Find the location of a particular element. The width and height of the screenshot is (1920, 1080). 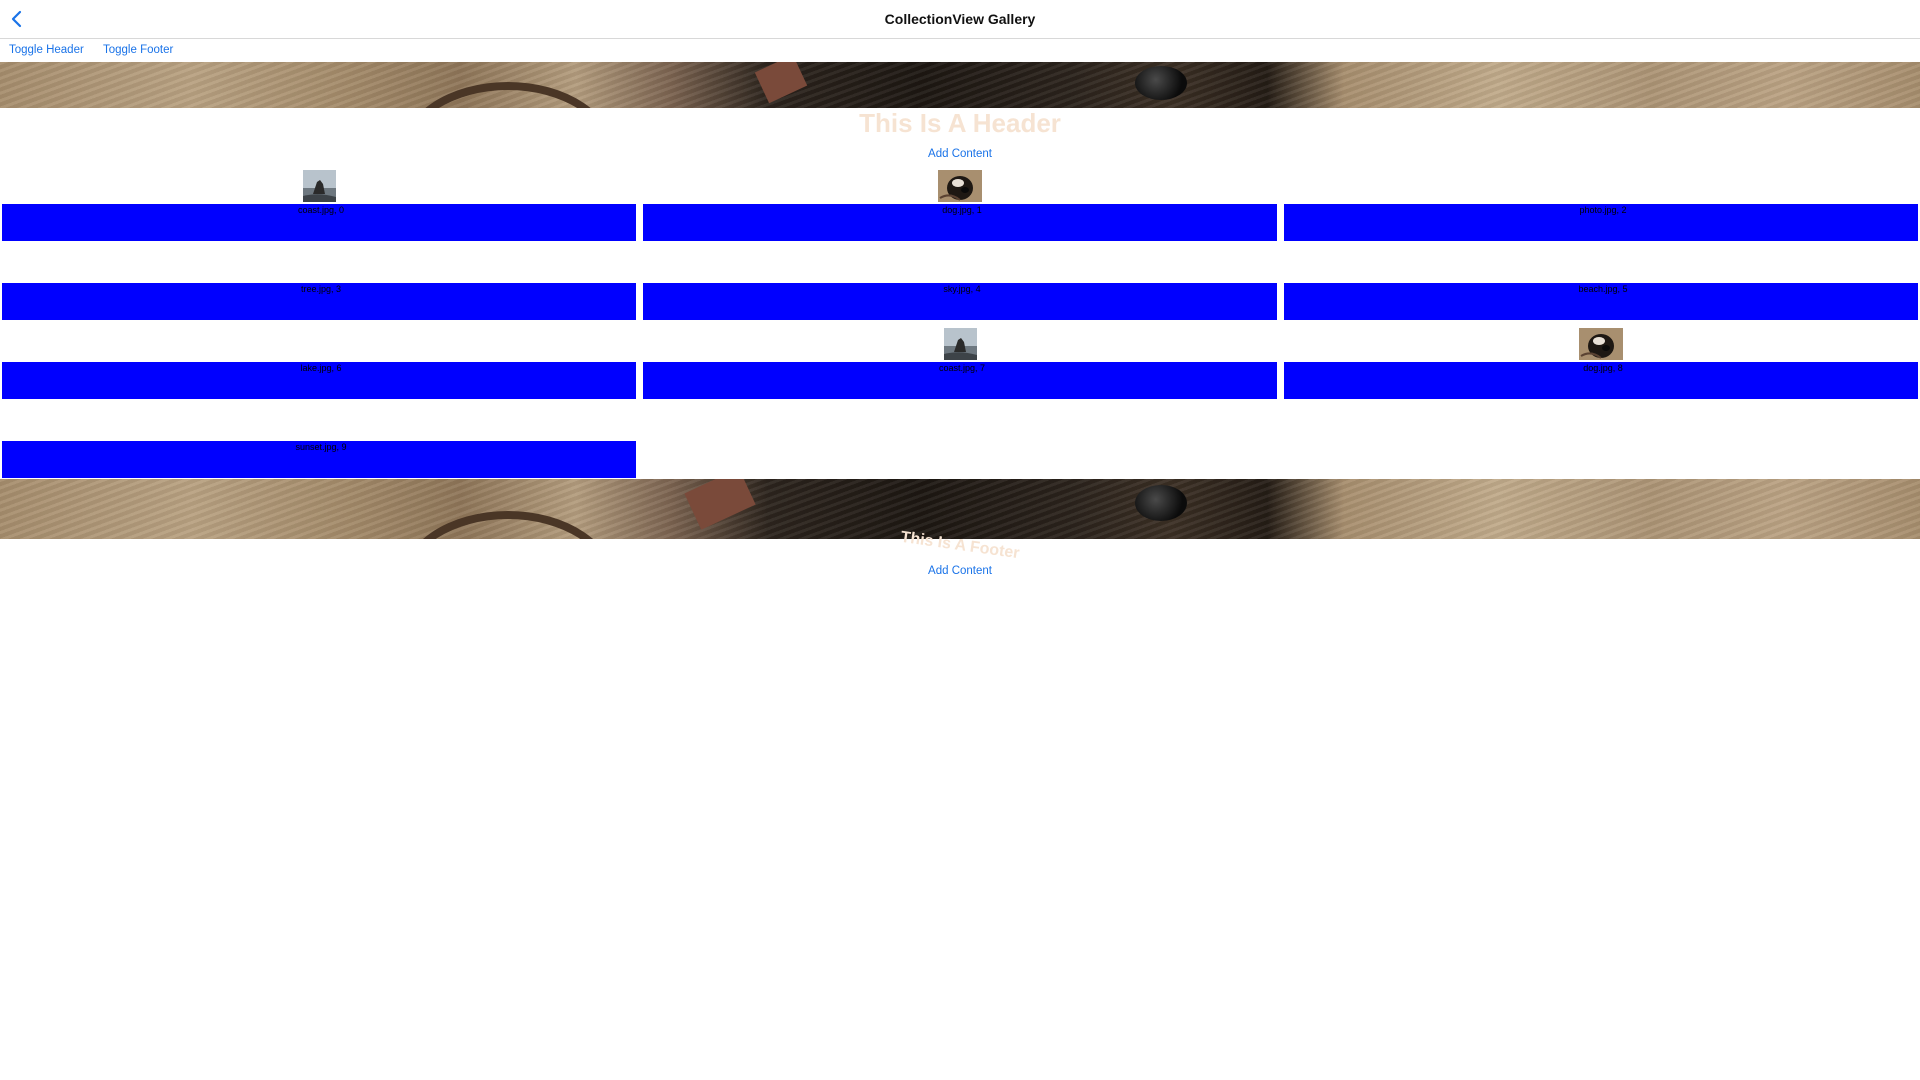

header-banner-image is located at coordinates (960, 85).